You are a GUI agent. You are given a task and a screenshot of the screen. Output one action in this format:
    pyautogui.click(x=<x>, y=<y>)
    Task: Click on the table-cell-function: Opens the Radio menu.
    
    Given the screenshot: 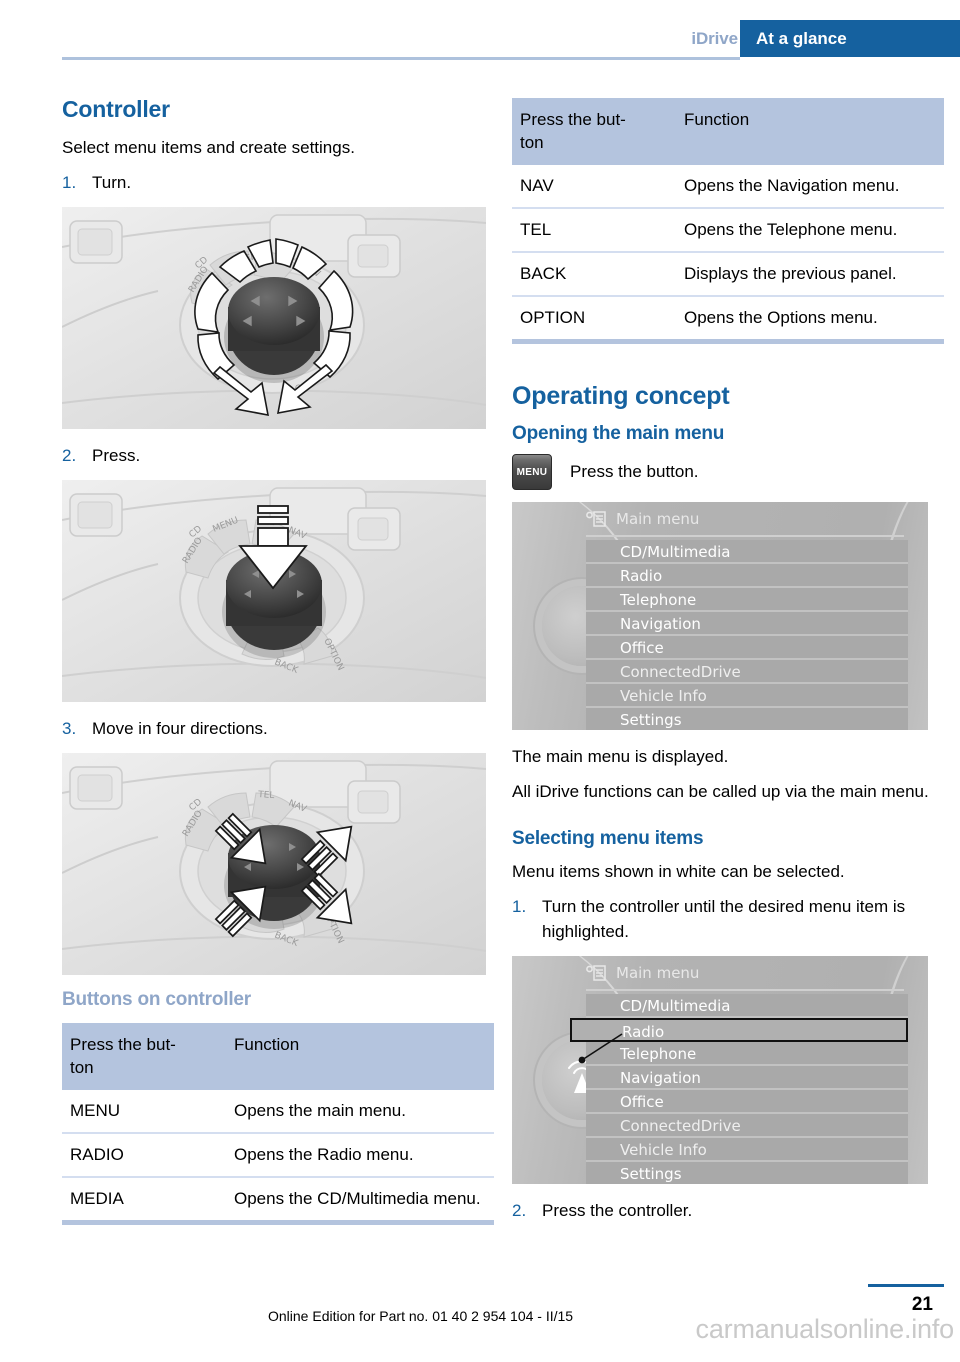 What is the action you would take?
    pyautogui.click(x=360, y=1154)
    